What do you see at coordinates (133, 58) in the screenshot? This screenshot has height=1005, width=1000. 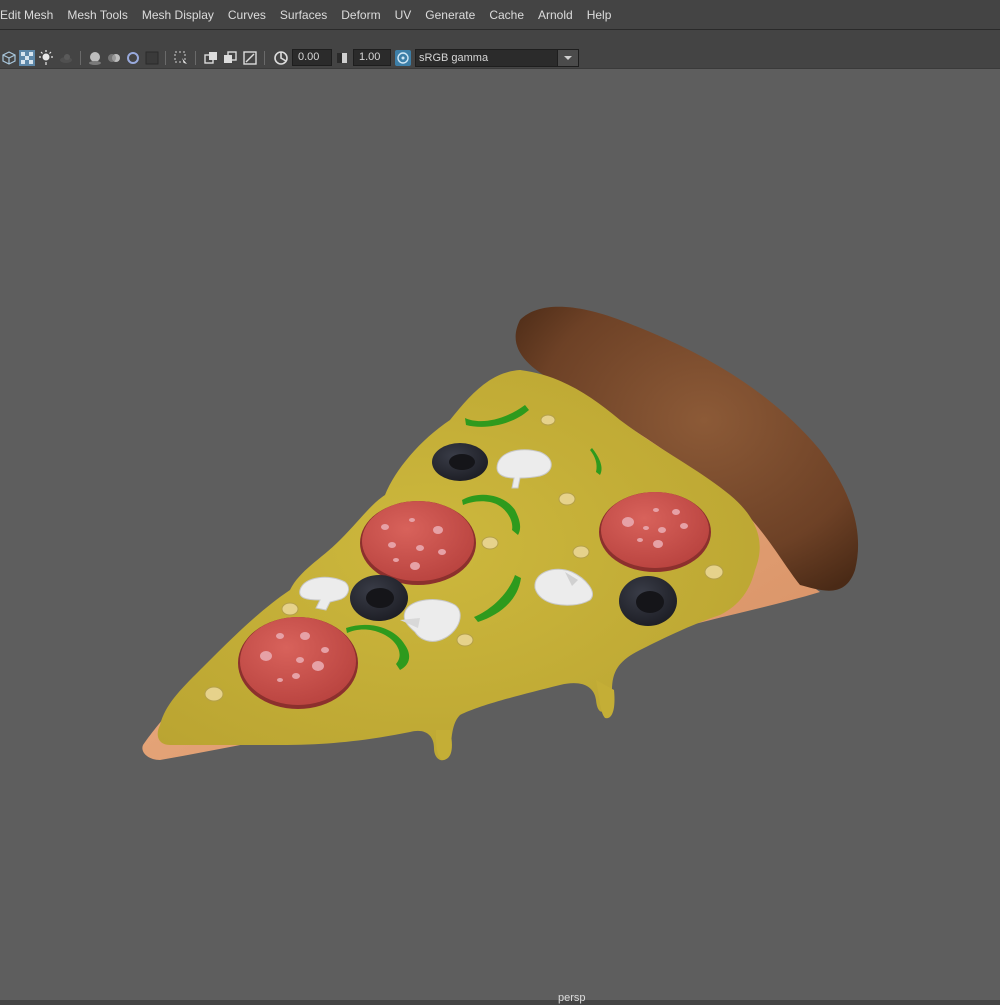 I see `antialias-icon` at bounding box center [133, 58].